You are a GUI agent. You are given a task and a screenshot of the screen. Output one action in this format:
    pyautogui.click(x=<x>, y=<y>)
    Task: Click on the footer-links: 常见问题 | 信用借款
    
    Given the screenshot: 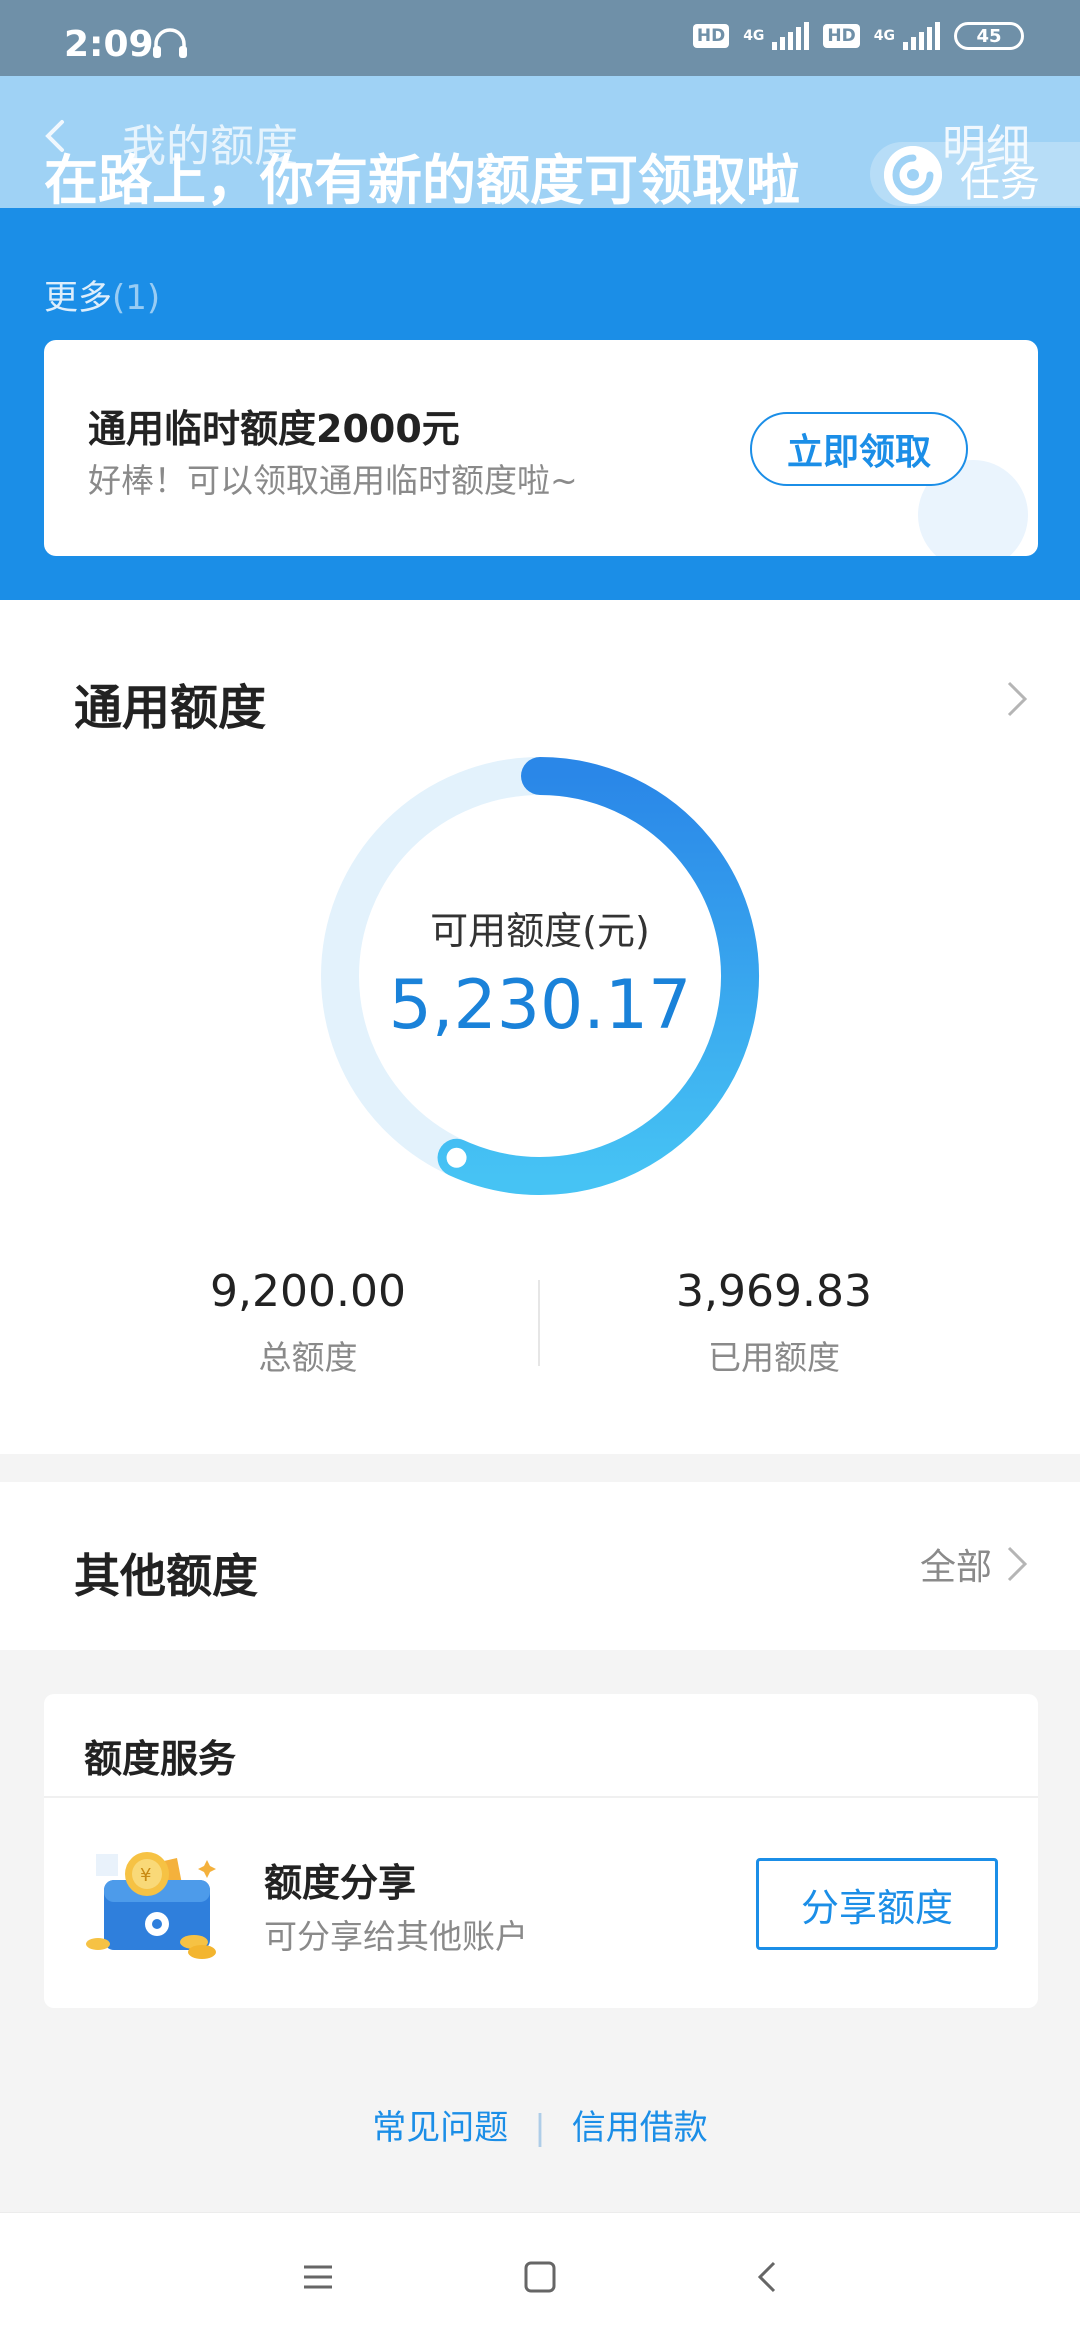 What is the action you would take?
    pyautogui.click(x=540, y=2124)
    